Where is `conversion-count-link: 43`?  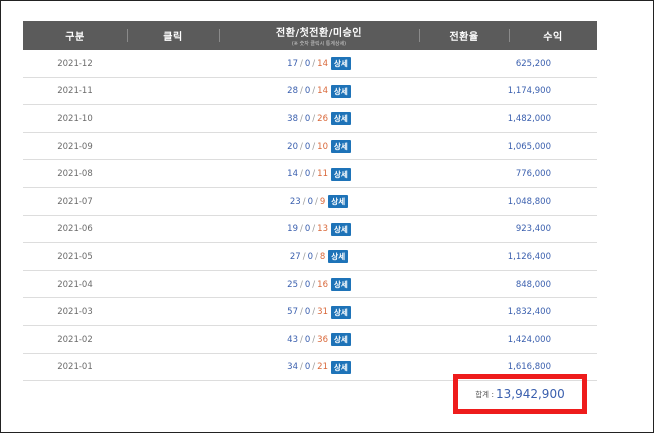
conversion-count-link: 43 is located at coordinates (292, 340).